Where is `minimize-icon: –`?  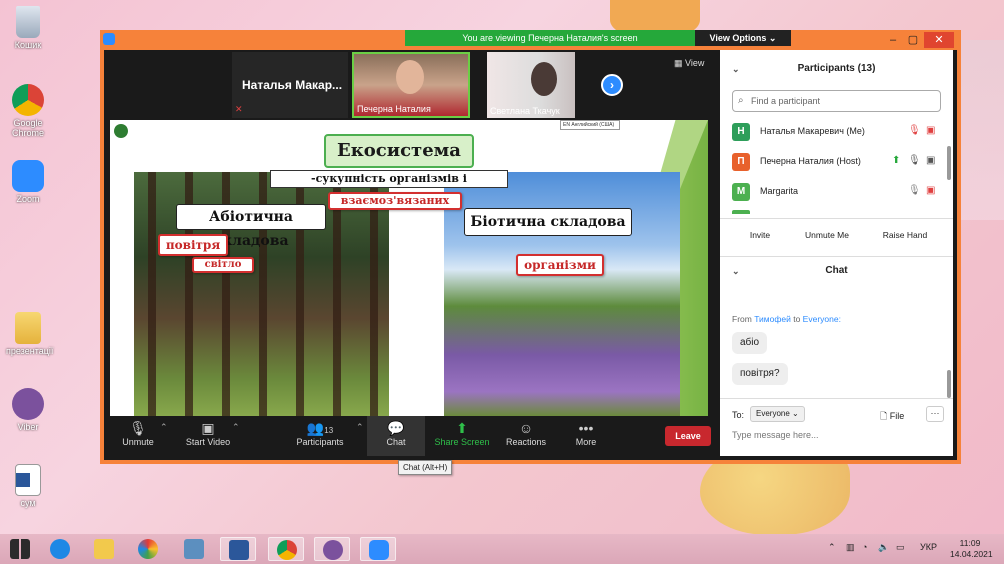 minimize-icon: – is located at coordinates (893, 40).